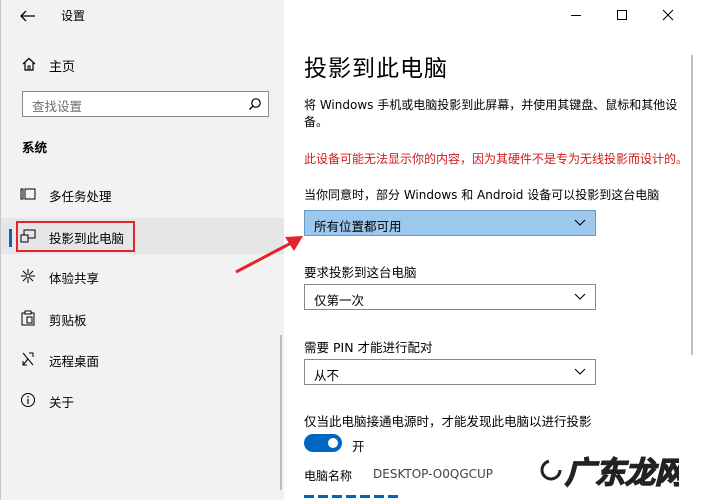 This screenshot has width=702, height=500. What do you see at coordinates (692, 205) in the screenshot?
I see `content-scrollbar` at bounding box center [692, 205].